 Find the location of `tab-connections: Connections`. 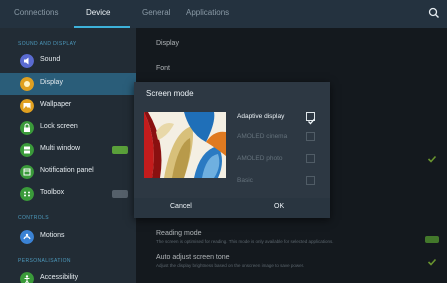

tab-connections: Connections is located at coordinates (36, 12).